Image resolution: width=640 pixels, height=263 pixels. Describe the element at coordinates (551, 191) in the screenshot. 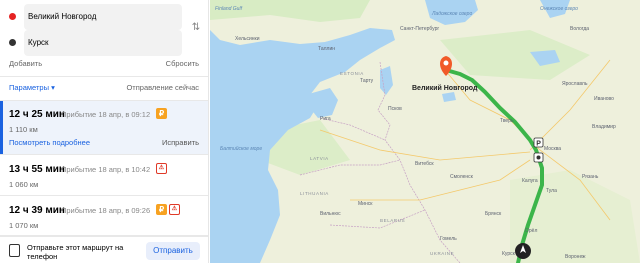

I see `city-label: Тула` at that location.